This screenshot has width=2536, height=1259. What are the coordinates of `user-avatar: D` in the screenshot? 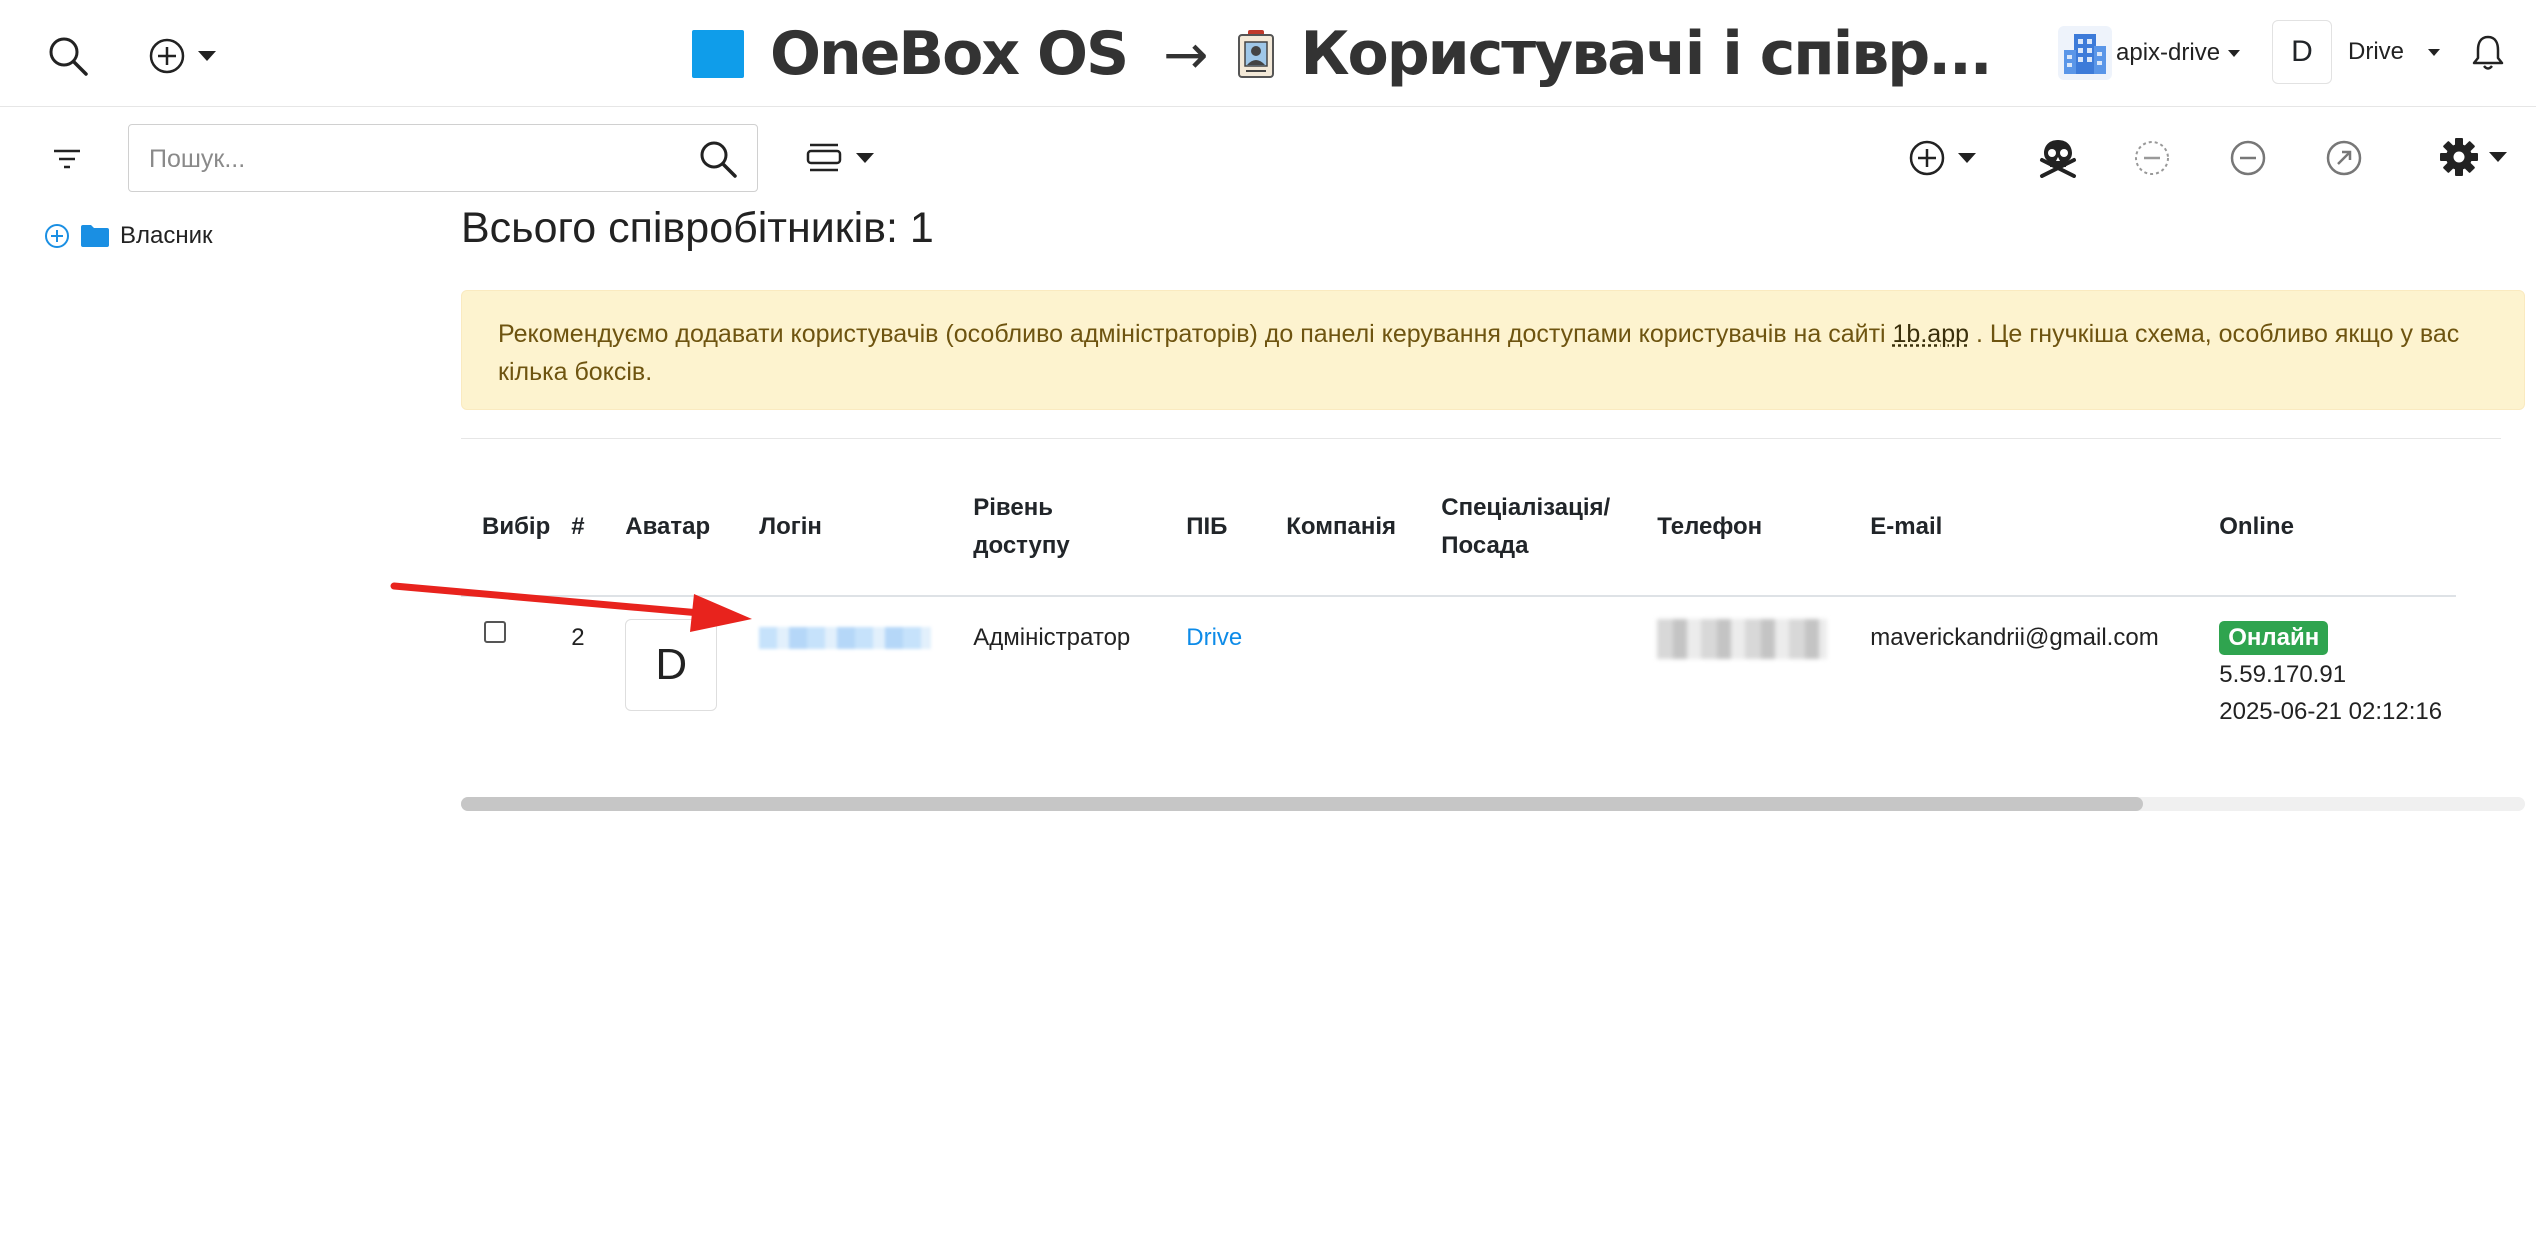 It's located at (2302, 52).